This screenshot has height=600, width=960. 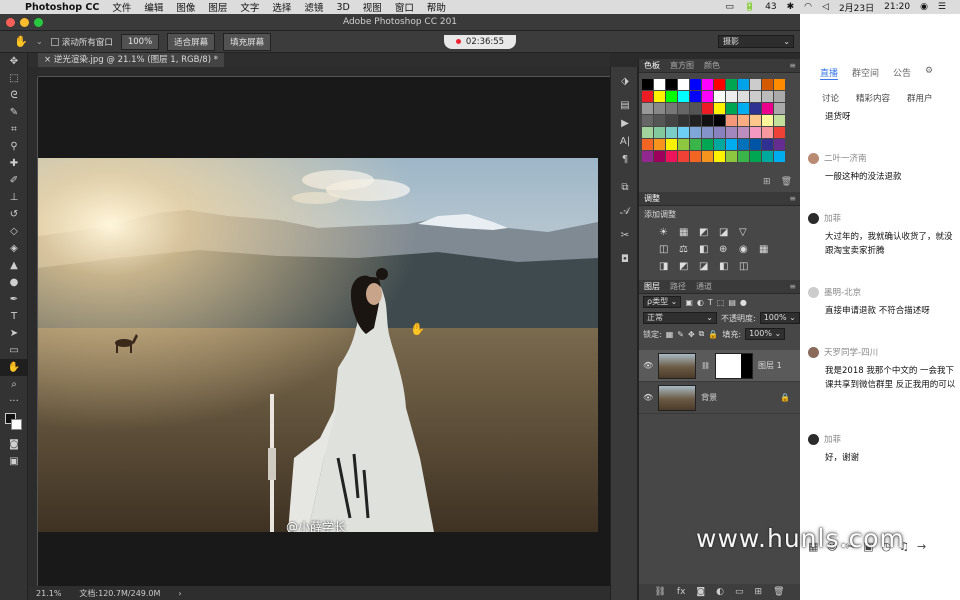 I want to click on kind-filter-select: ρ类型 ⌄, so click(x=662, y=302).